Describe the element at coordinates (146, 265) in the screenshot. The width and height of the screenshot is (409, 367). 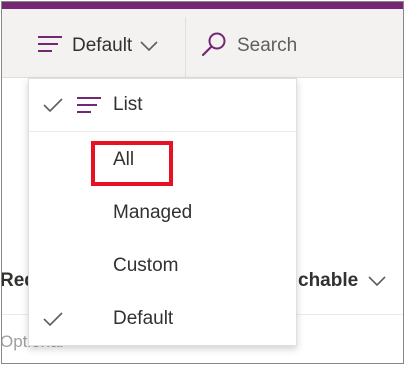
I see `menu-item-custom-label: Custom` at that location.